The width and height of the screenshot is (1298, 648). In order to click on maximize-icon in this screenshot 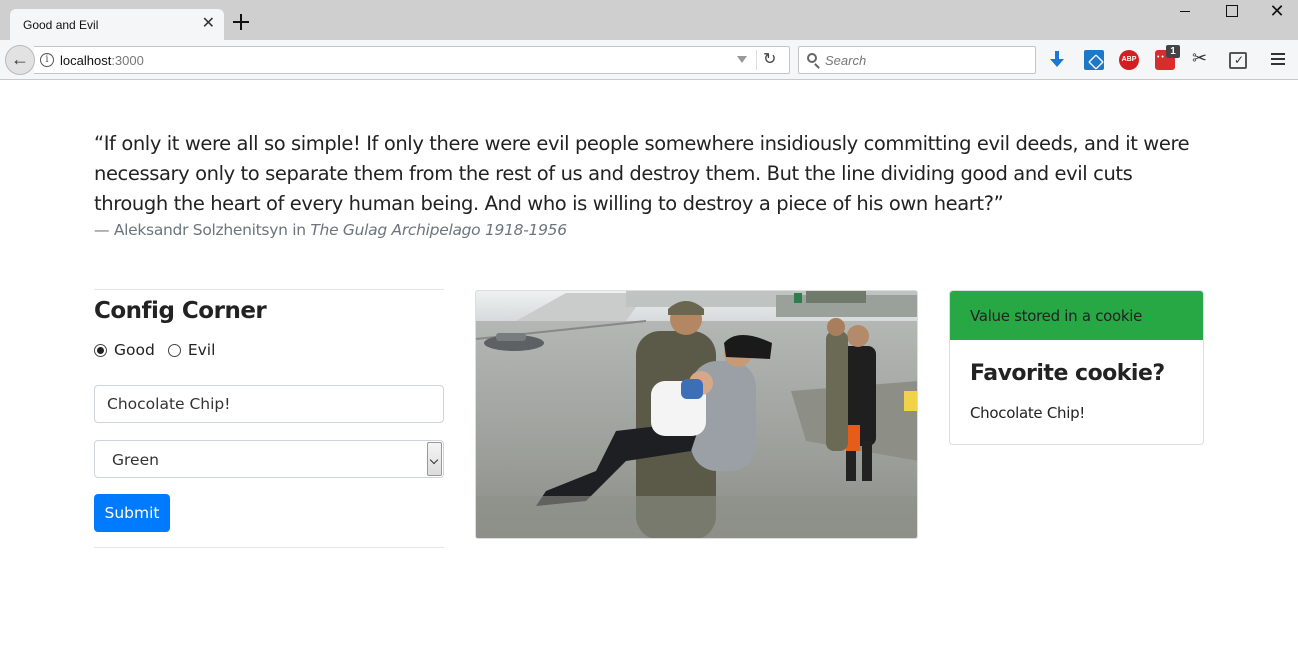, I will do `click(1231, 11)`.